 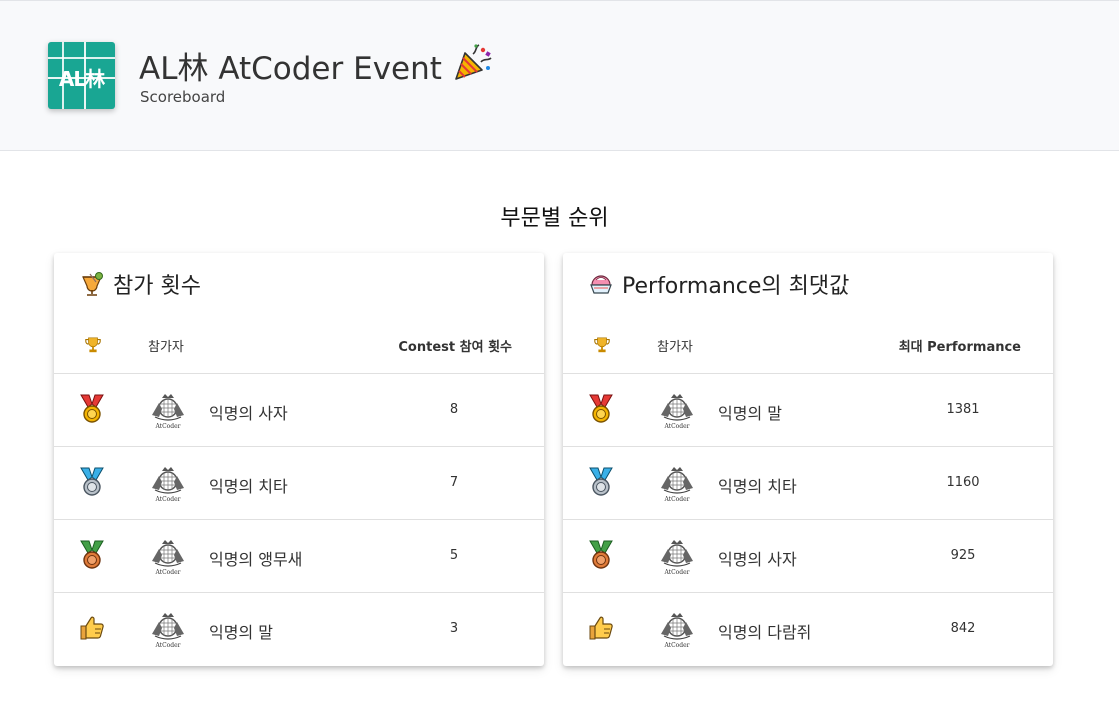 I want to click on table-header: 참가자 최대 Performance, so click(x=808, y=350).